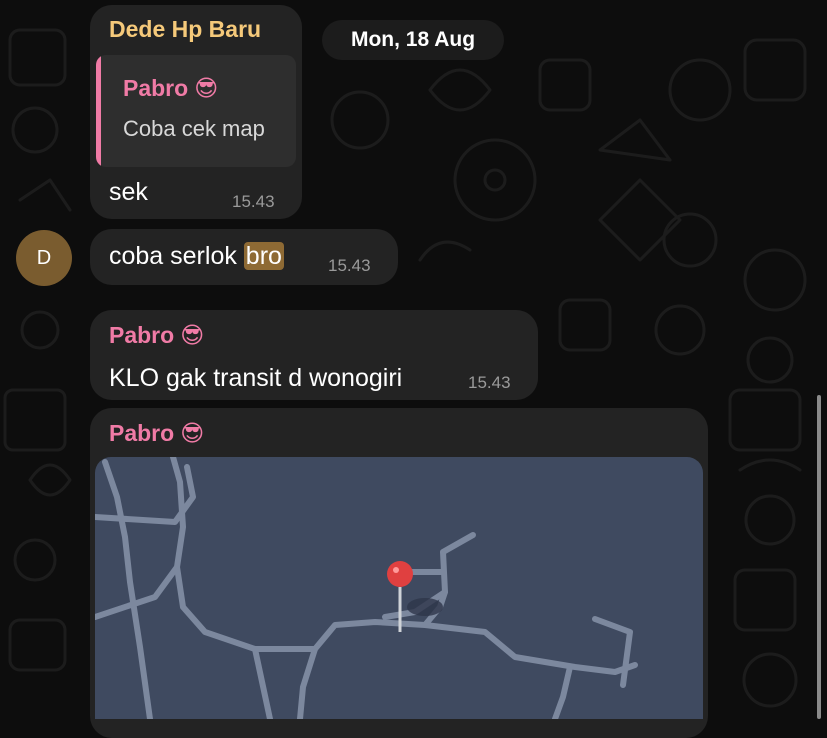  I want to click on date-divider: Mon, 18 Aug, so click(413, 40).